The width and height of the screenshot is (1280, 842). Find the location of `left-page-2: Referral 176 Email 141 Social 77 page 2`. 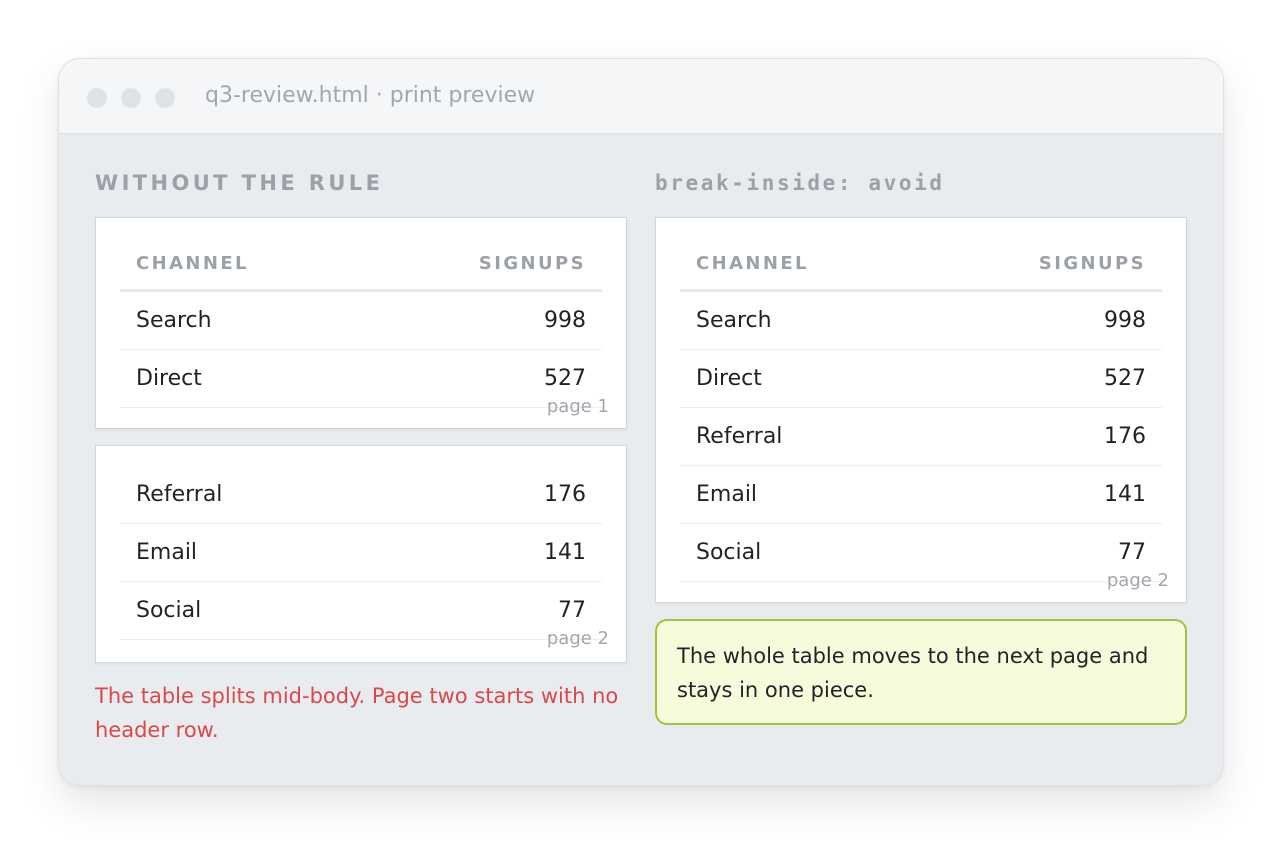

left-page-2: Referral 176 Email 141 Social 77 page 2 is located at coordinates (361, 554).